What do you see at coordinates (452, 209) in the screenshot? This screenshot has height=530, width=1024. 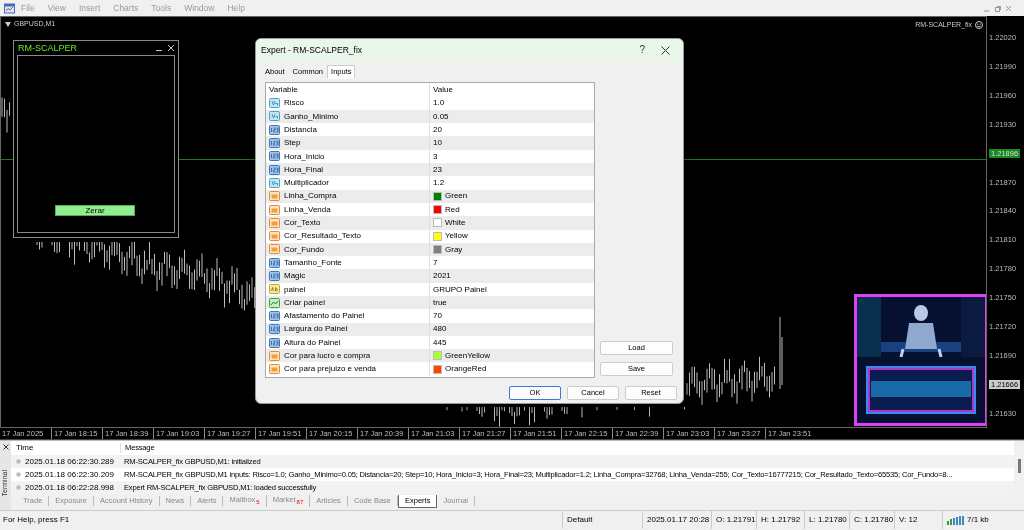 I see `variable-value: Red` at bounding box center [452, 209].